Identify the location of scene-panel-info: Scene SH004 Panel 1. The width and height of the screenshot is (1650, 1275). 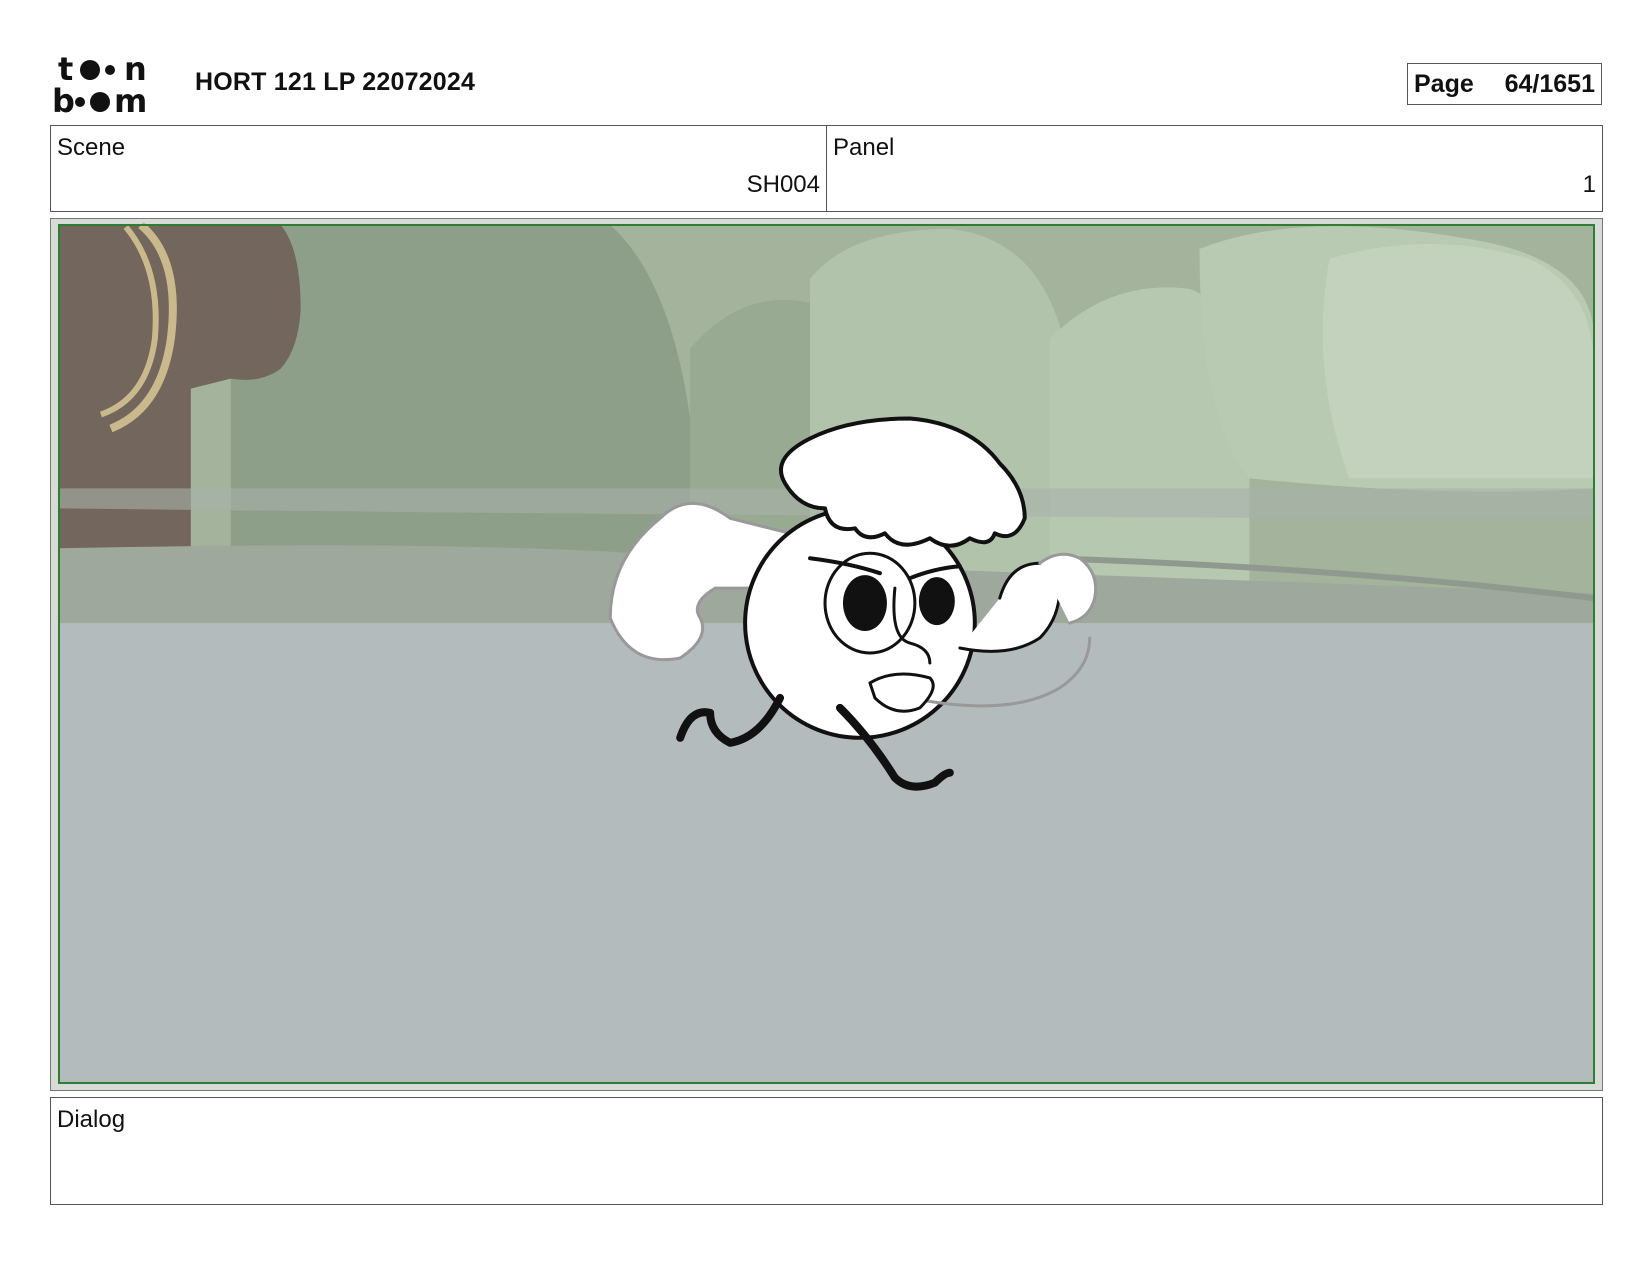
(826, 168).